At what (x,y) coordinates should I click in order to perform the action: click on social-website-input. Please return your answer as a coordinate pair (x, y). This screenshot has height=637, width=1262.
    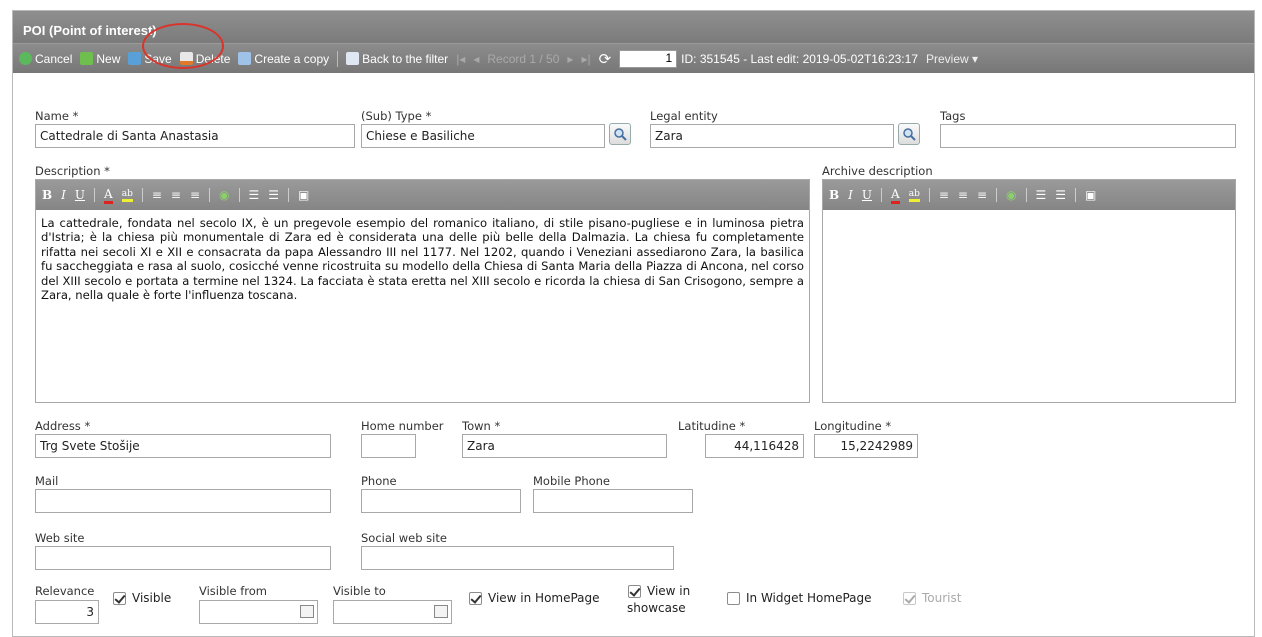
    Looking at the image, I should click on (517, 558).